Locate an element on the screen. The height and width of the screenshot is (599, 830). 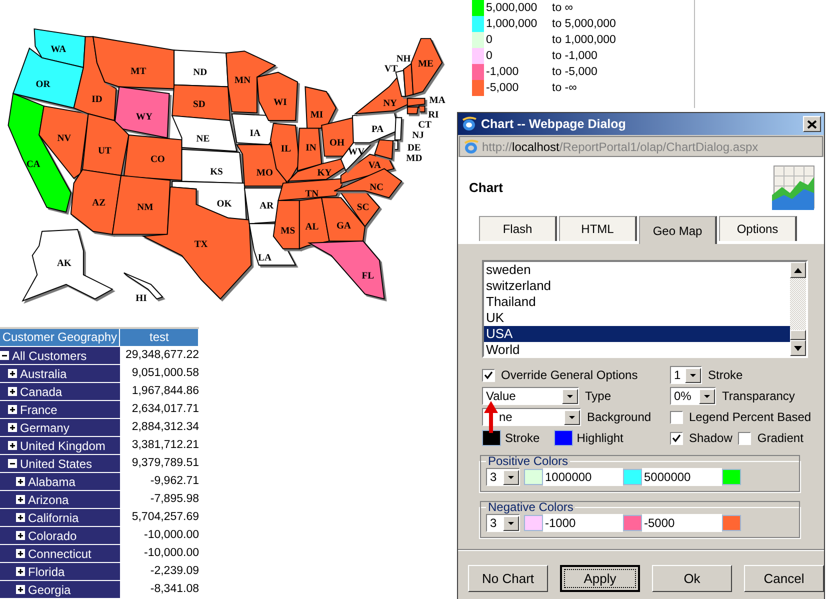
legend-from: -5,000 is located at coordinates (503, 88).